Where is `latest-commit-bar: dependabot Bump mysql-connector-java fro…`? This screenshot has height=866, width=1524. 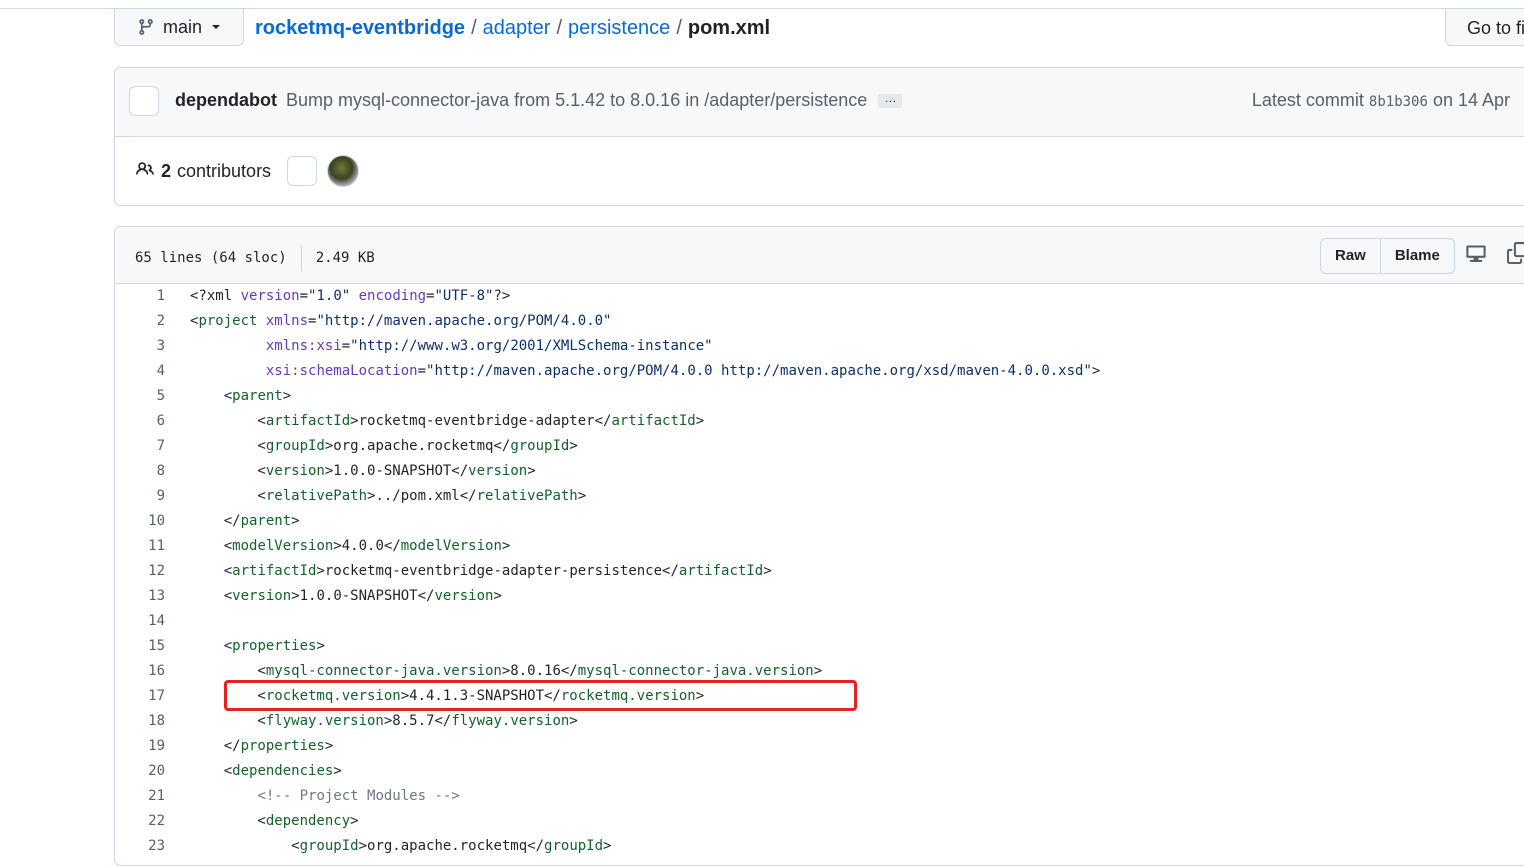
latest-commit-bar: dependabot Bump mysql-connector-java fro… is located at coordinates (819, 102).